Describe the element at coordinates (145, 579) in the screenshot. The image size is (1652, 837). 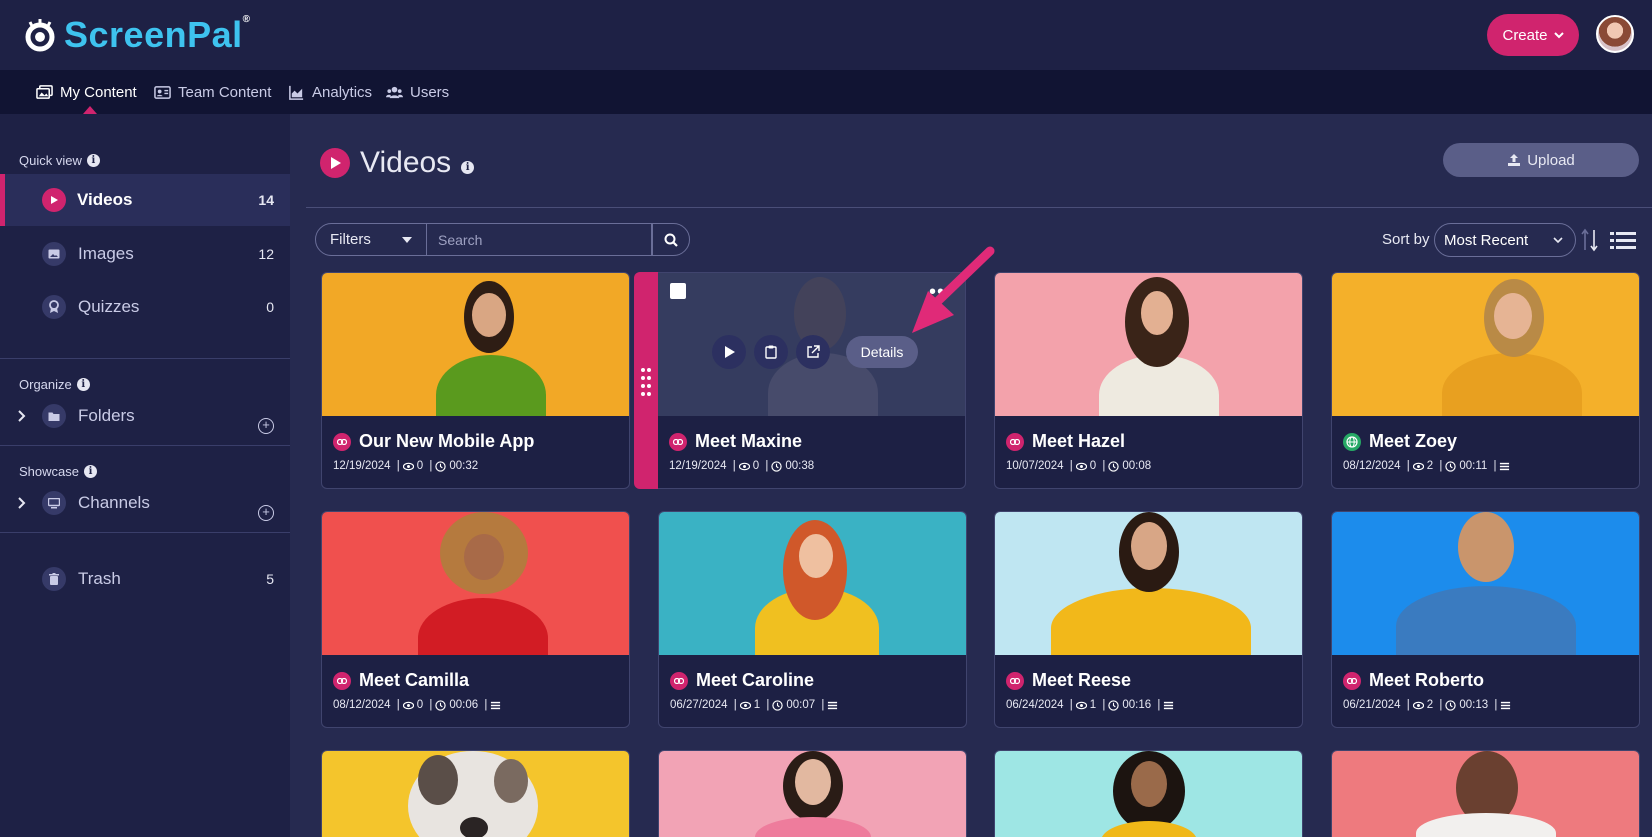
I see `sidebar-item-trash: Trash 5` at that location.